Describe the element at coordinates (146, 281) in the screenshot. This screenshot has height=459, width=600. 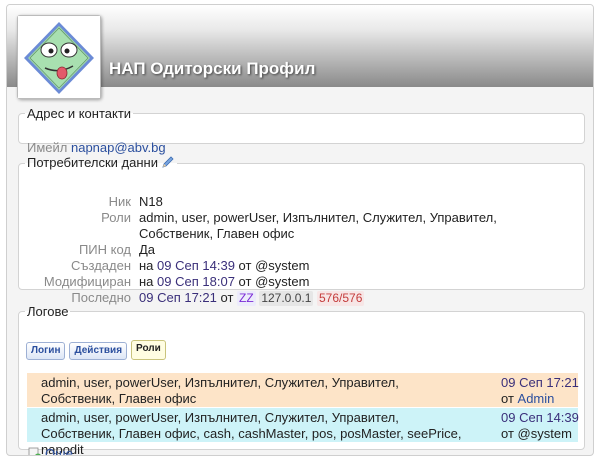
I see `modified-prefix: на` at that location.